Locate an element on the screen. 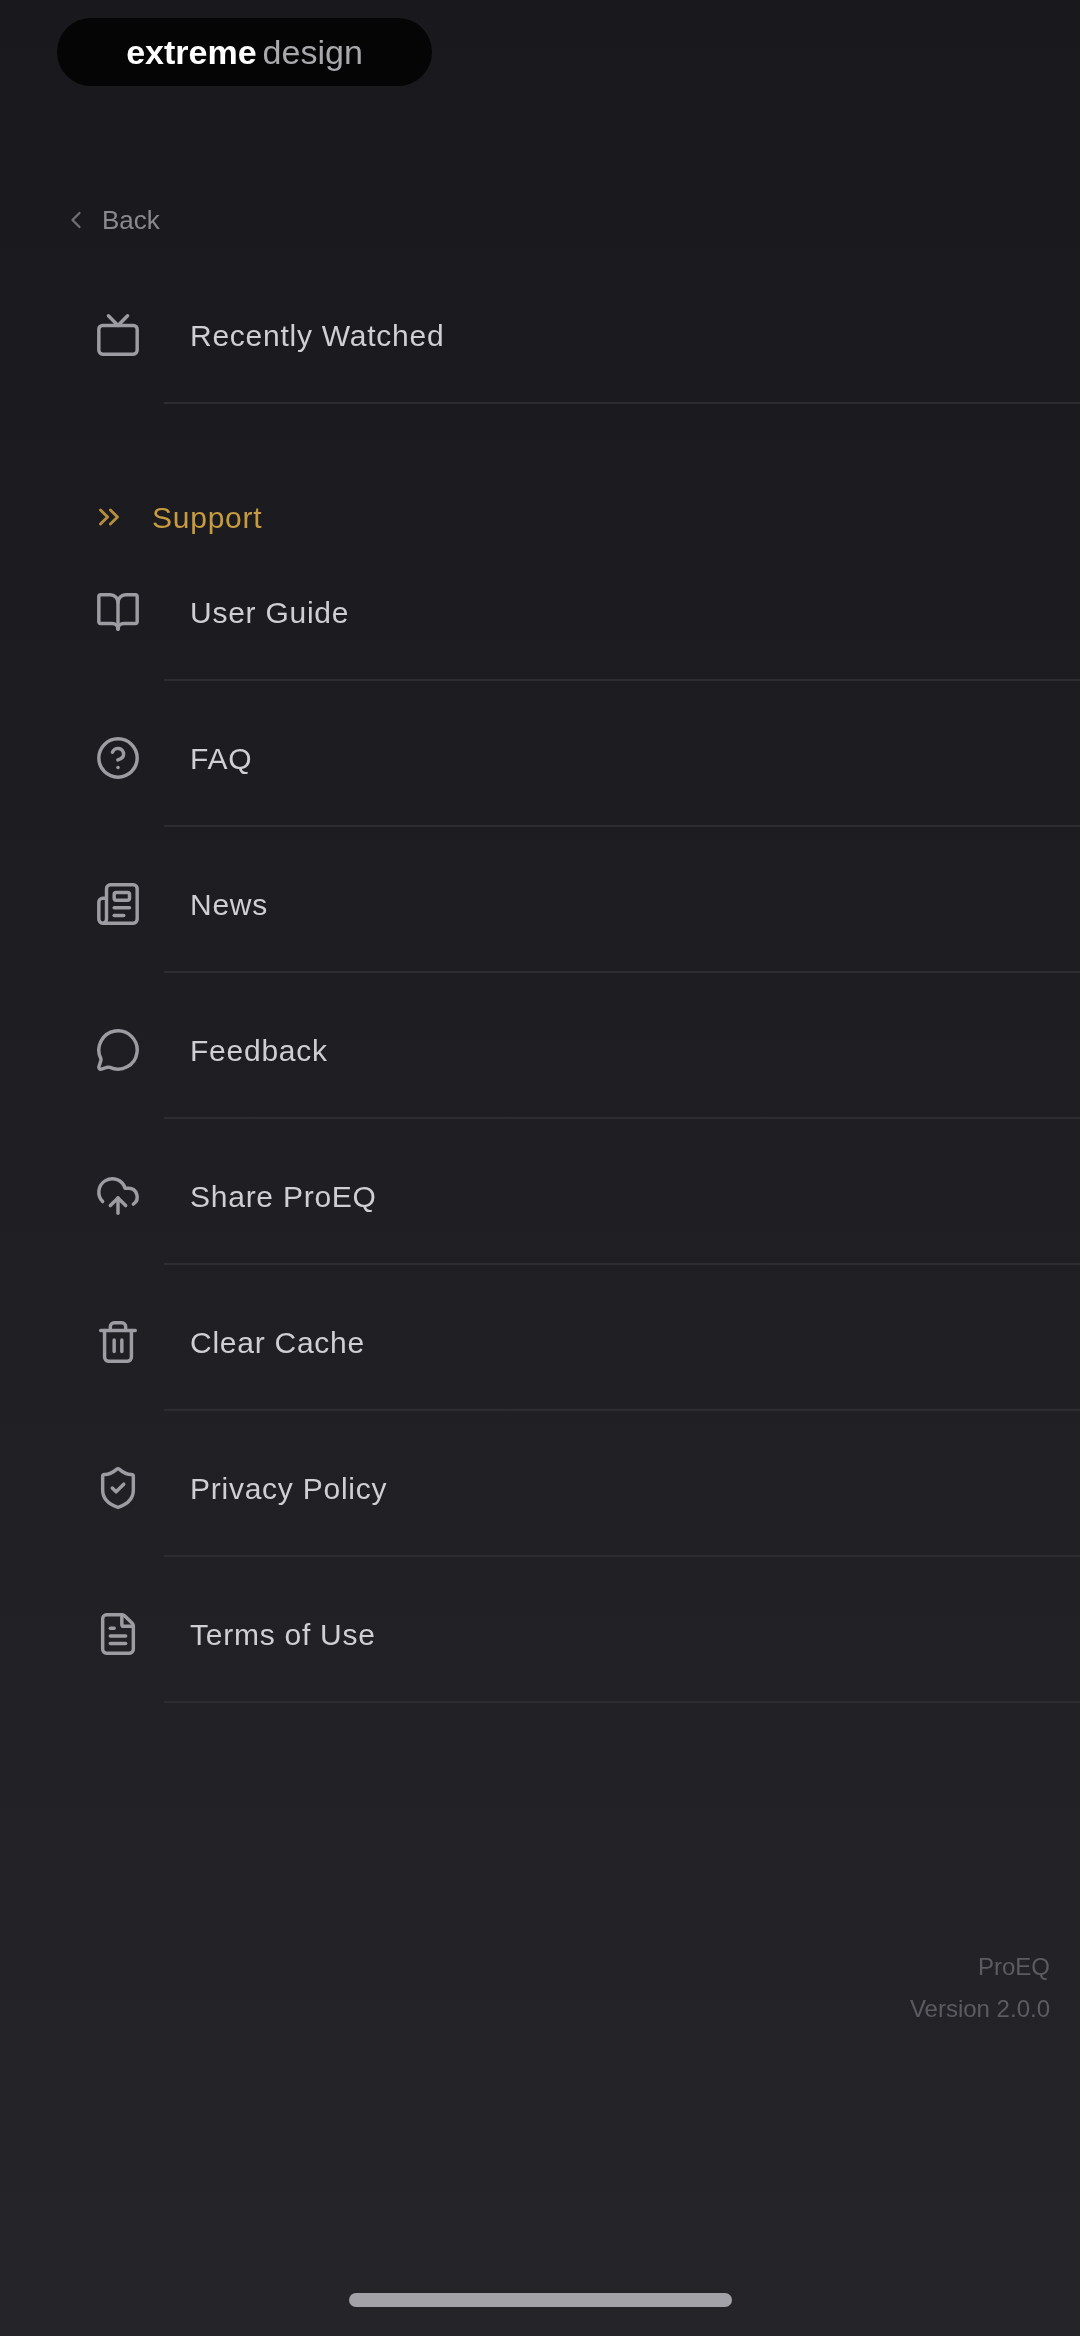 The height and width of the screenshot is (2336, 1080). menu-item: Share ProEQ is located at coordinates (540, 1196).